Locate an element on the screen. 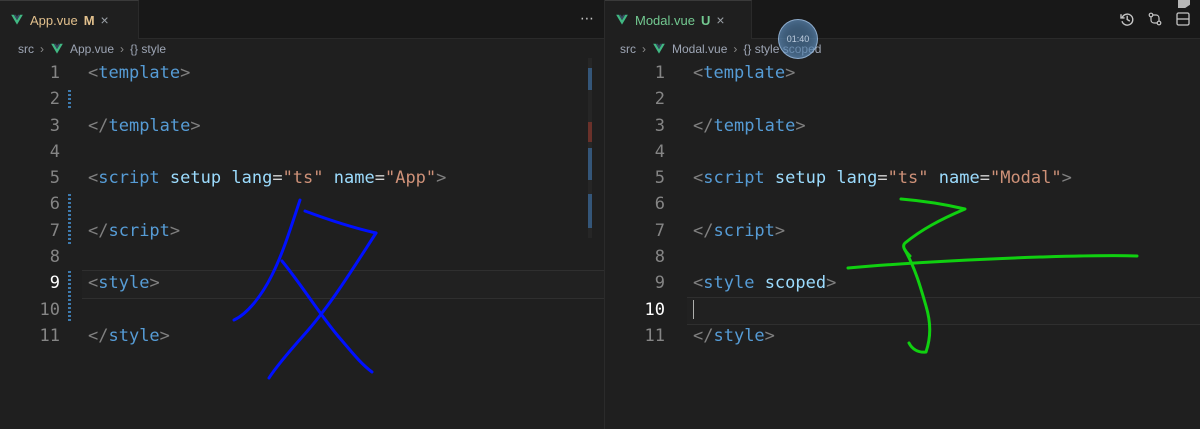 This screenshot has width=1200, height=429. breadcrumb-symbol: {} style is located at coordinates (148, 49).